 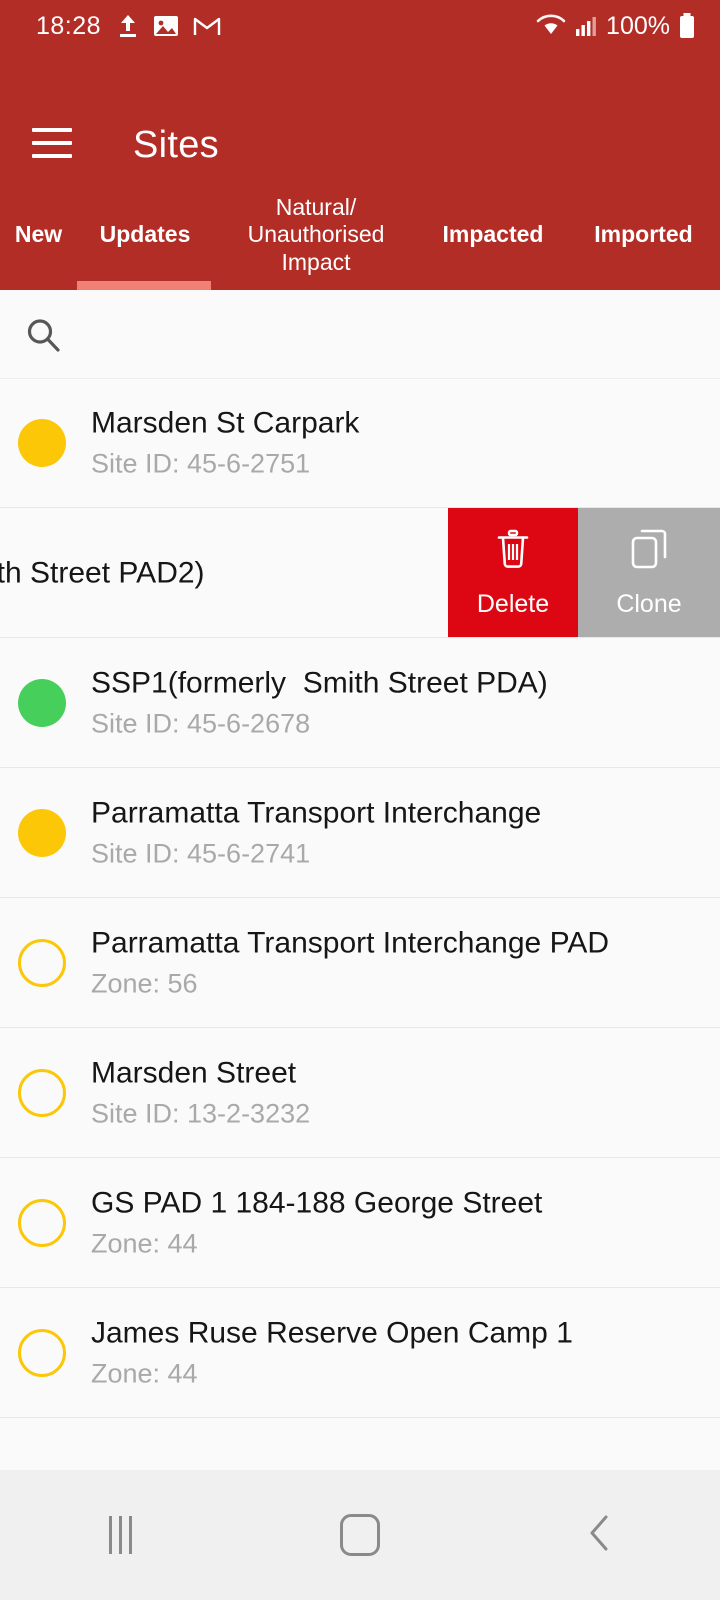 I want to click on site-name: Parramatta Transport Interchange PAD, so click(x=350, y=943).